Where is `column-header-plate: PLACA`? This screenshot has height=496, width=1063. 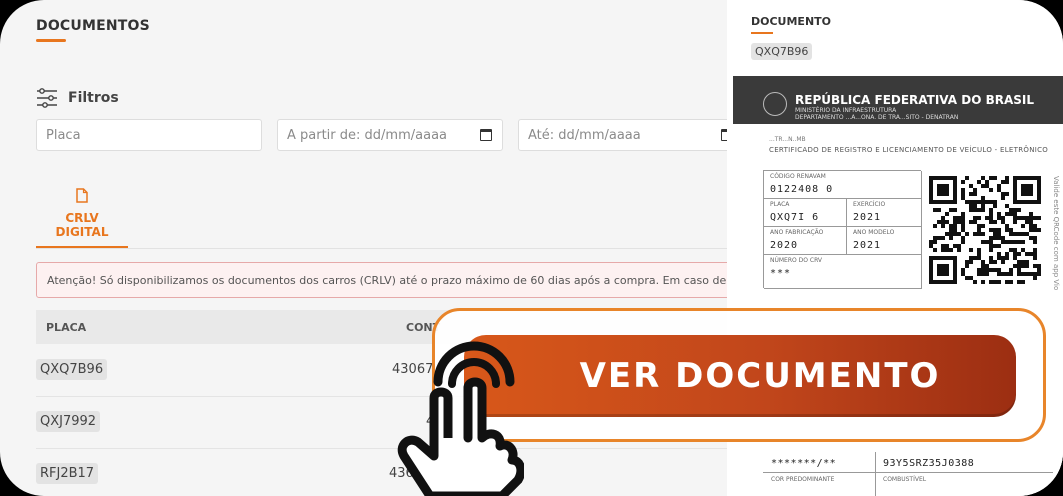 column-header-plate: PLACA is located at coordinates (66, 327).